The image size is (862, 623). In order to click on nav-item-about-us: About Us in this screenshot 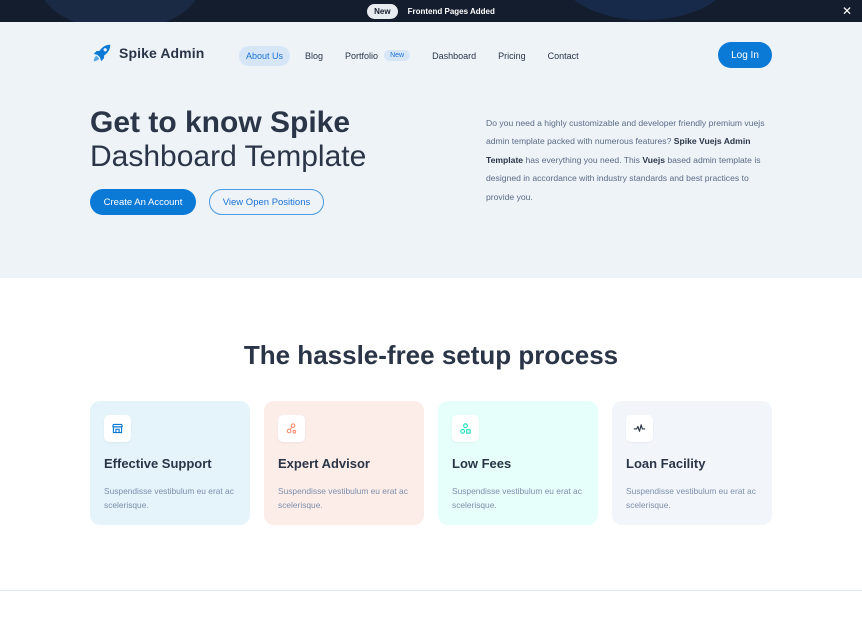, I will do `click(265, 55)`.